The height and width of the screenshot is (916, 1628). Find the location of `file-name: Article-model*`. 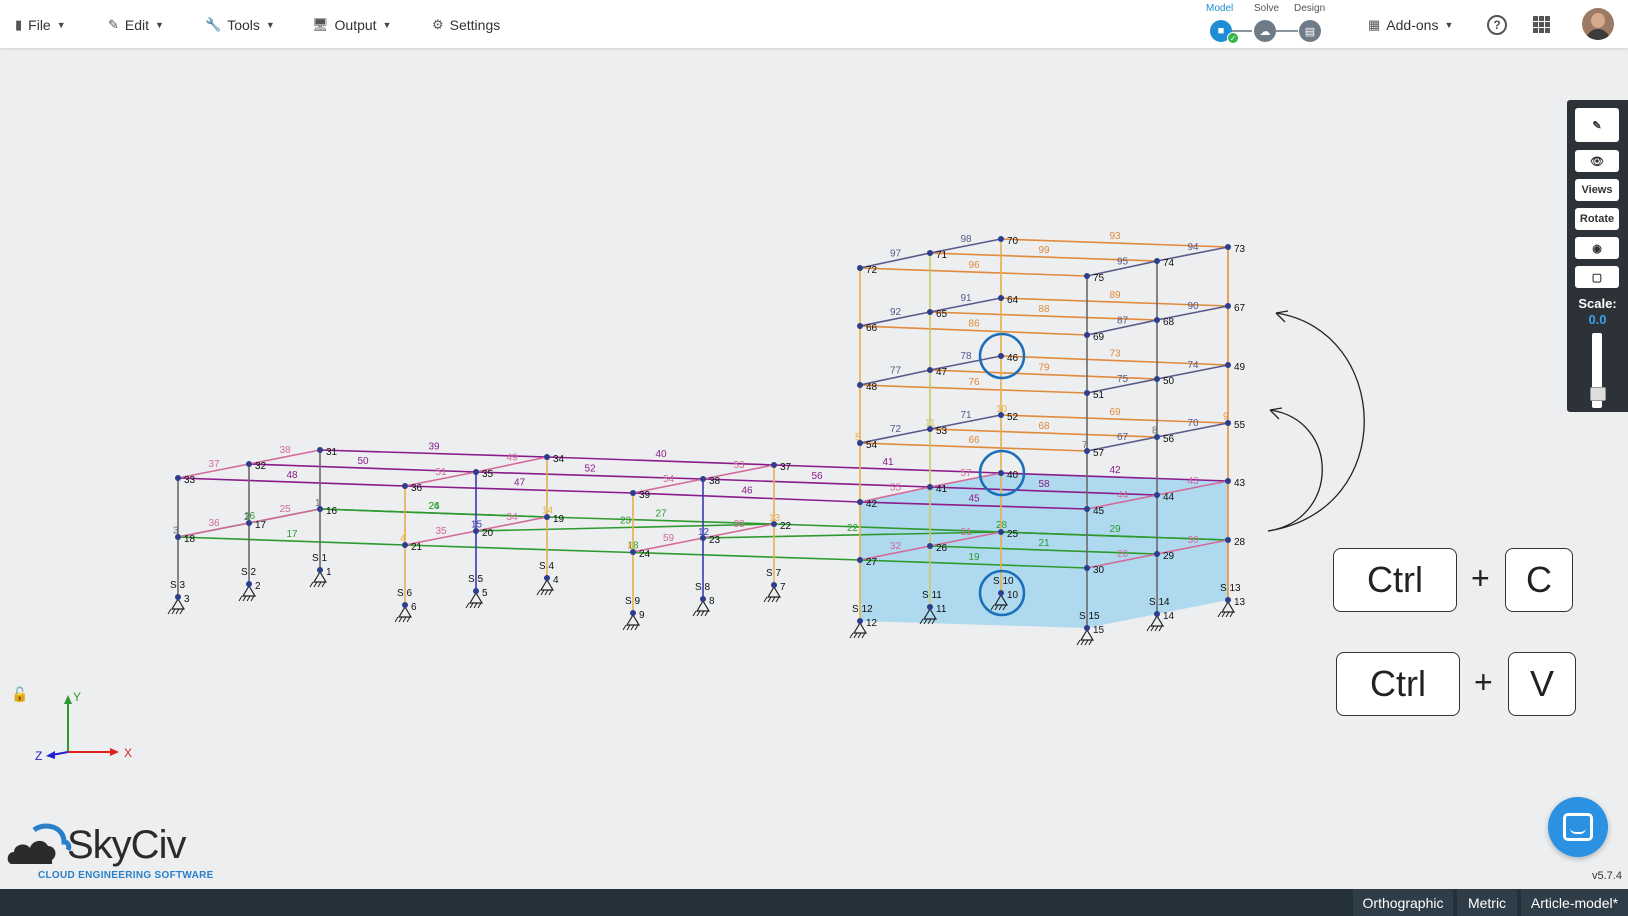

file-name: Article-model* is located at coordinates (1574, 902).